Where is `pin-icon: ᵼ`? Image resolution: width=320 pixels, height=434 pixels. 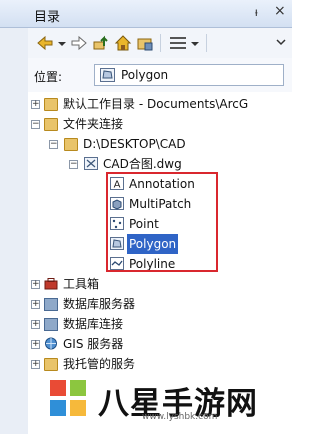 pin-icon: ᵼ is located at coordinates (256, 12).